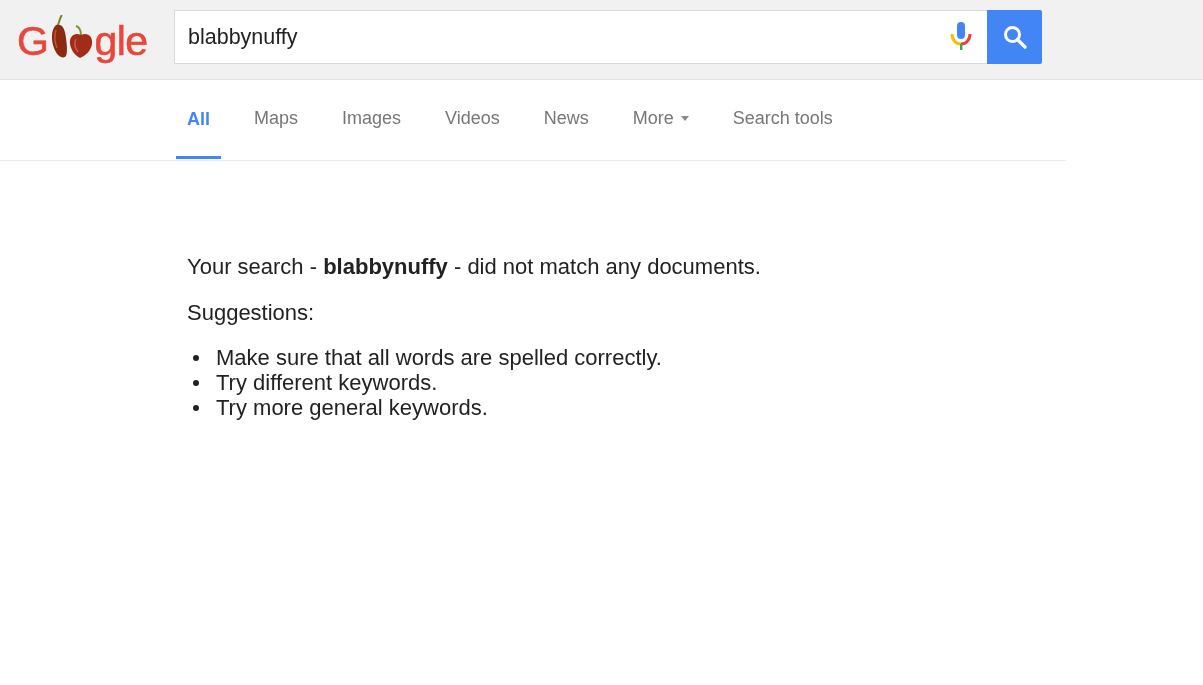 The height and width of the screenshot is (685, 1203). Describe the element at coordinates (961, 37) in the screenshot. I see `microphone-icon` at that location.